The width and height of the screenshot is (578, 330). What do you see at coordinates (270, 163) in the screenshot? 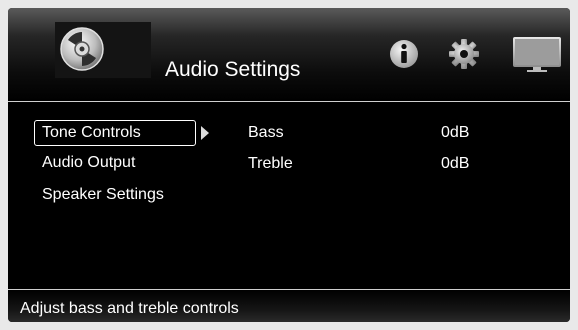
I see `treble-label: Treble` at bounding box center [270, 163].